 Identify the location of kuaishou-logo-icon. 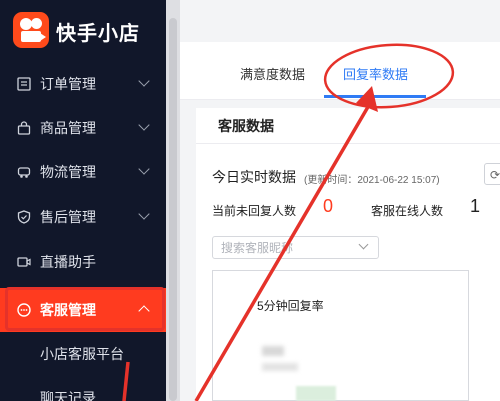
(31, 30).